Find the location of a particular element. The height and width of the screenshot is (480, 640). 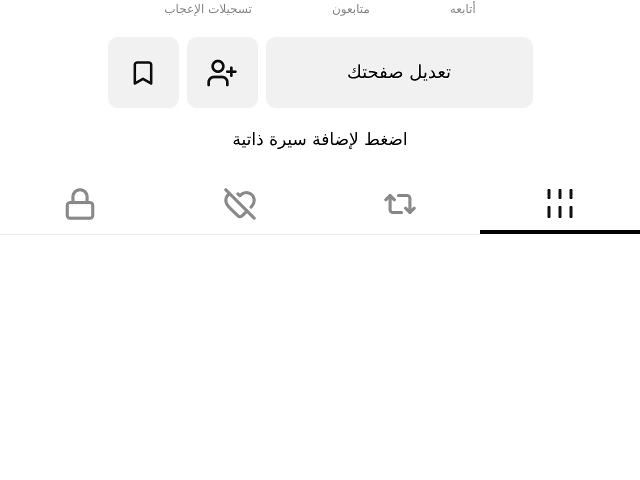

stat-label: تسجيلات الإعجاب is located at coordinates (208, 9).